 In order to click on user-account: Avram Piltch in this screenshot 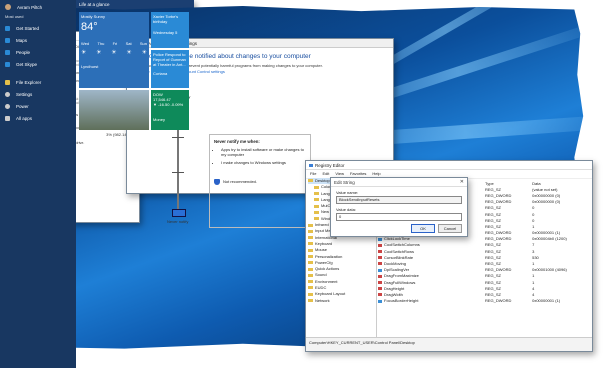, I will do `click(38, 7)`.